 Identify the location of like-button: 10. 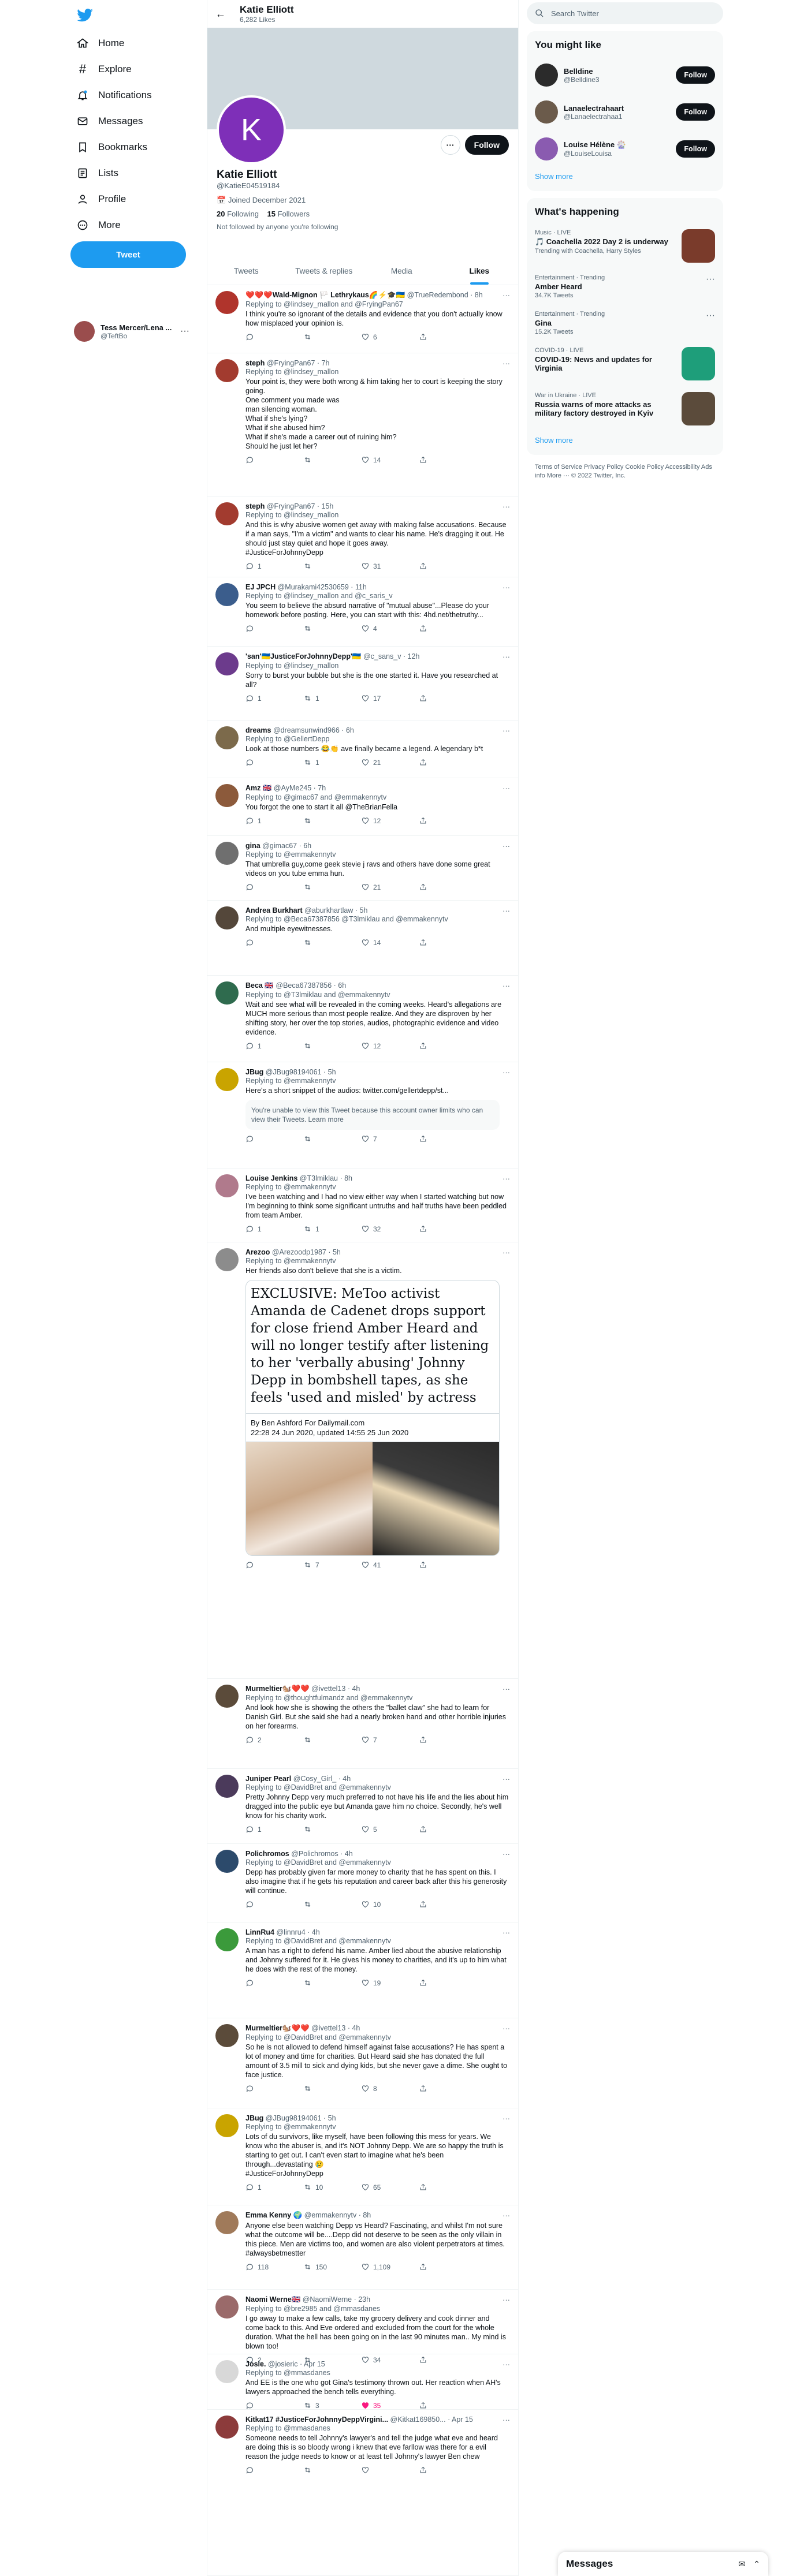
(390, 1904).